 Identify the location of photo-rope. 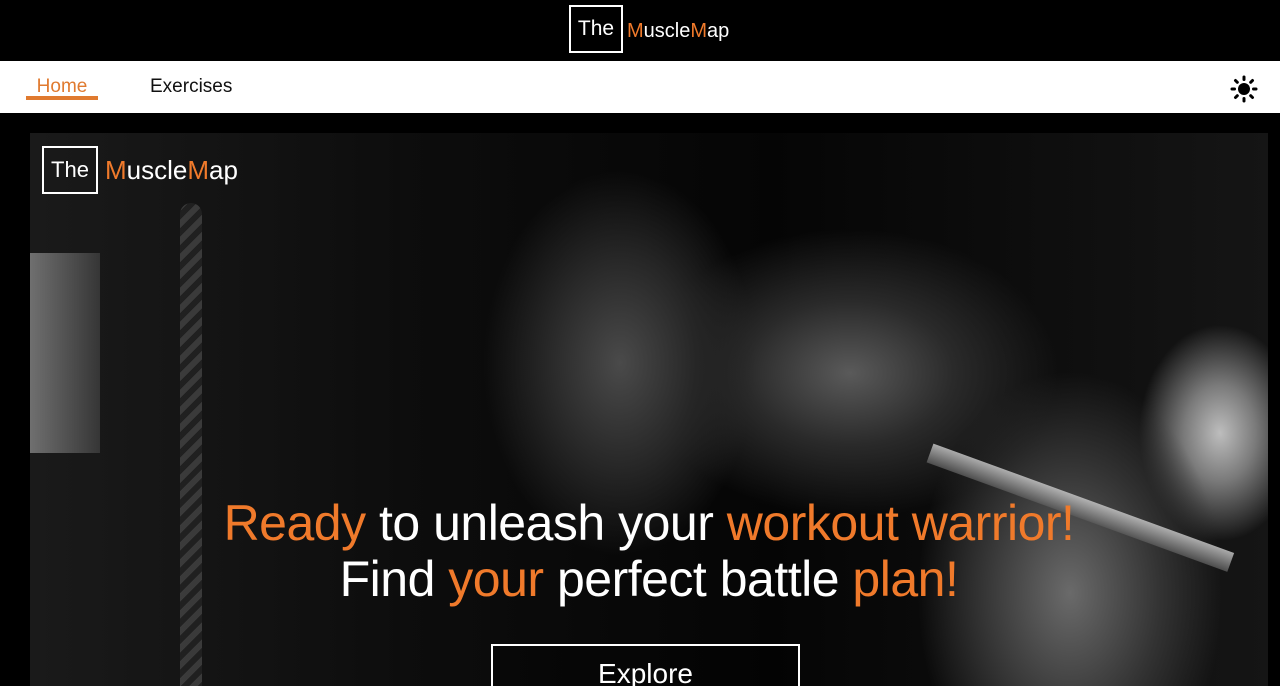
(191, 444).